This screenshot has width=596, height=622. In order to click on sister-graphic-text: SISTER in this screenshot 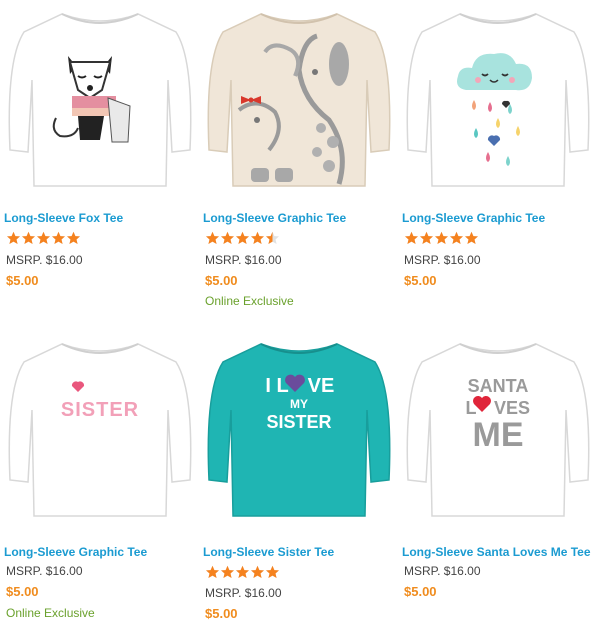, I will do `click(100, 410)`.